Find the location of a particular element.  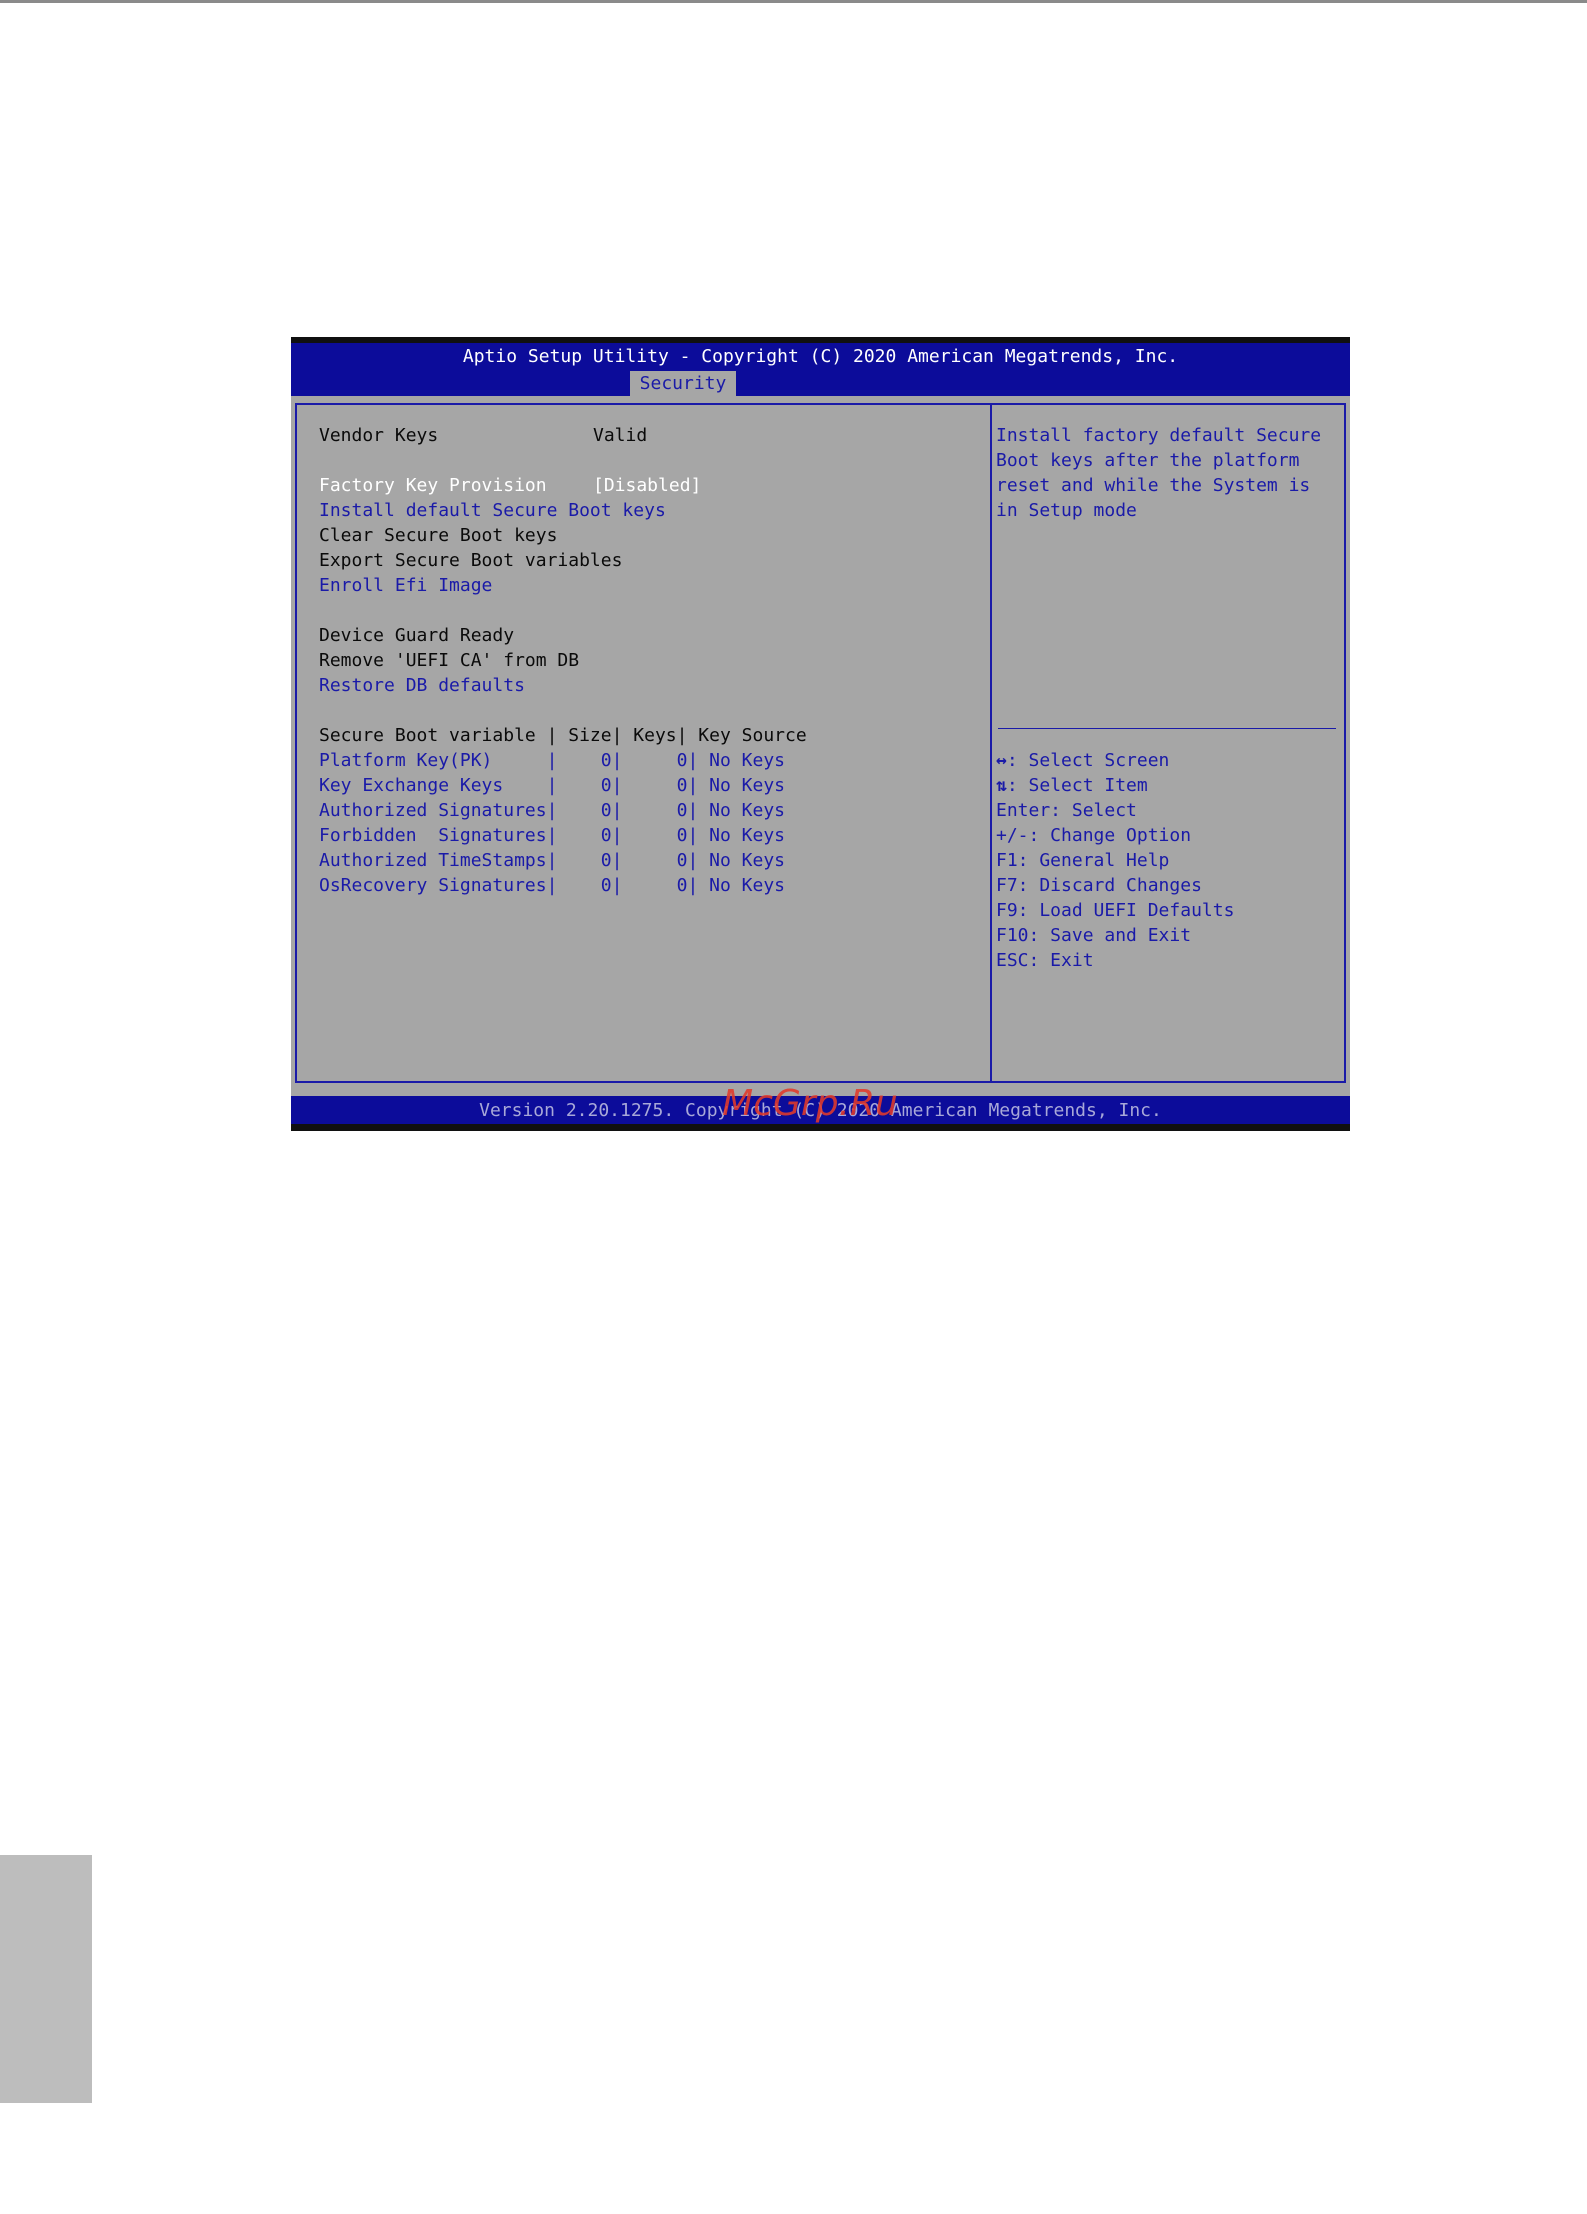

key-hint-save-exit: F10: Save and Exit is located at coordinates (1094, 935).